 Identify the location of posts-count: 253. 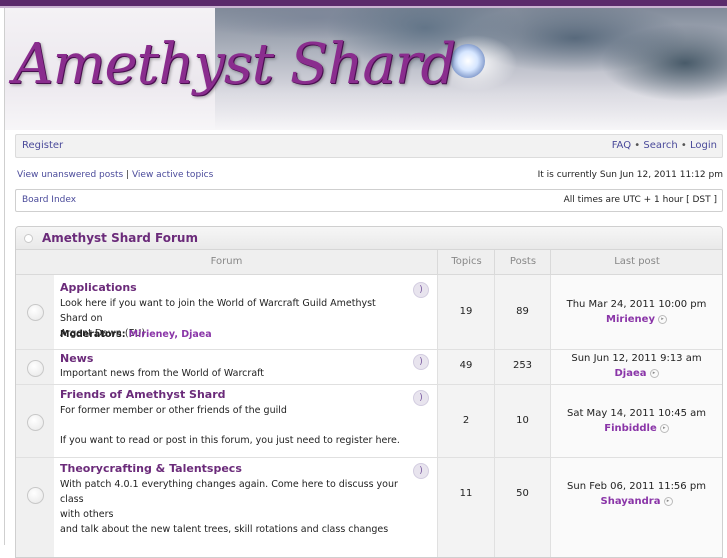
(522, 365).